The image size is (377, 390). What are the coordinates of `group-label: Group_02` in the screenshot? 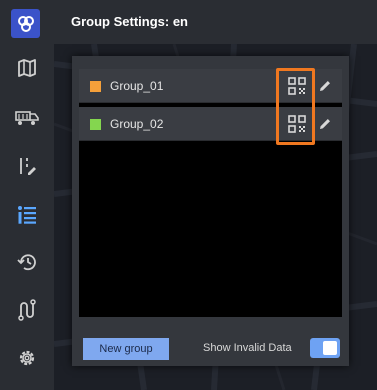 It's located at (137, 124).